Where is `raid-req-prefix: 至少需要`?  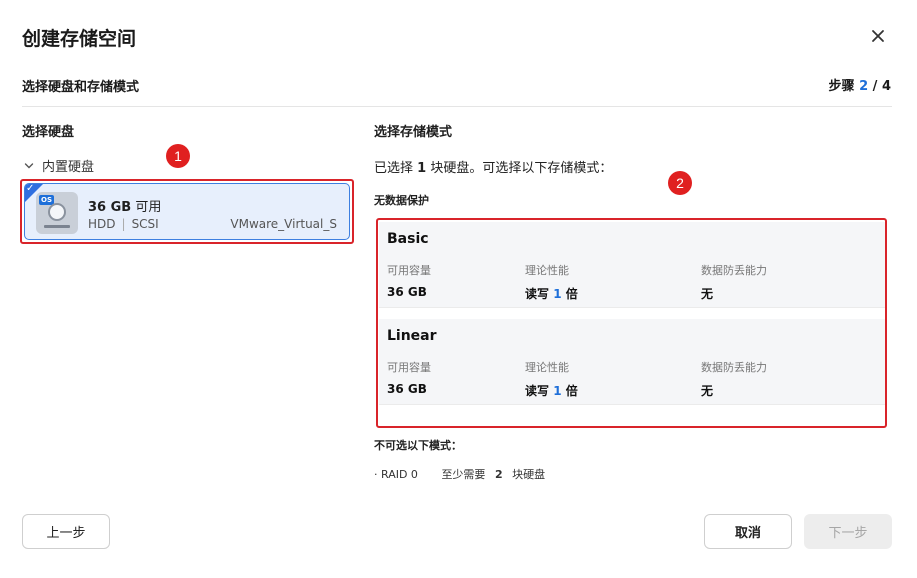 raid-req-prefix: 至少需要 is located at coordinates (463, 474).